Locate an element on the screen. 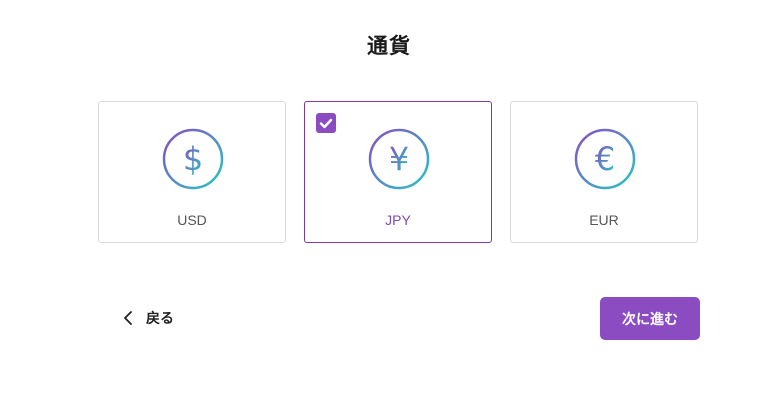 The width and height of the screenshot is (778, 403). currency-card-jpy: ¥ JPY is located at coordinates (398, 172).